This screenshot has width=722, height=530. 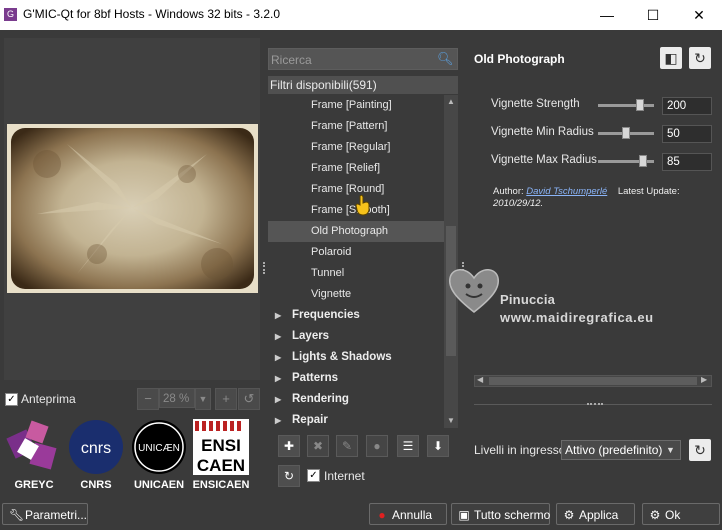 What do you see at coordinates (687, 106) in the screenshot?
I see `param-value: 200` at bounding box center [687, 106].